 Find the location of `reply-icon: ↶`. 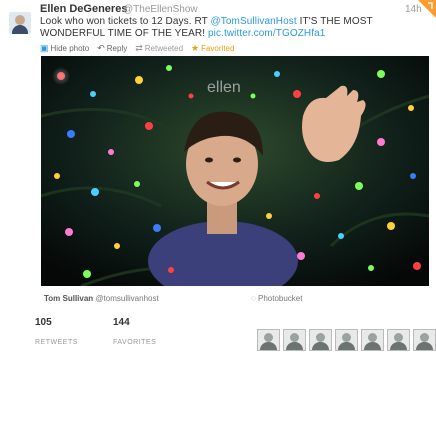

reply-icon: ↶ is located at coordinates (101, 48).